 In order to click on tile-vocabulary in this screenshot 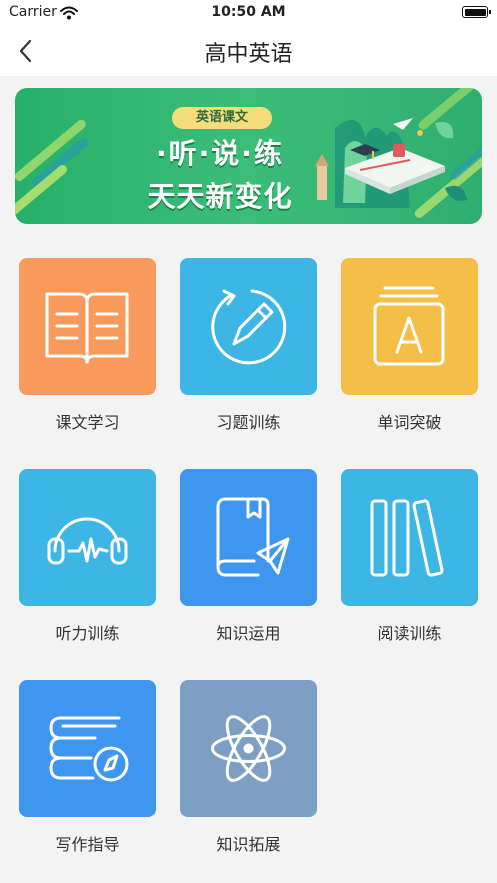, I will do `click(409, 326)`.